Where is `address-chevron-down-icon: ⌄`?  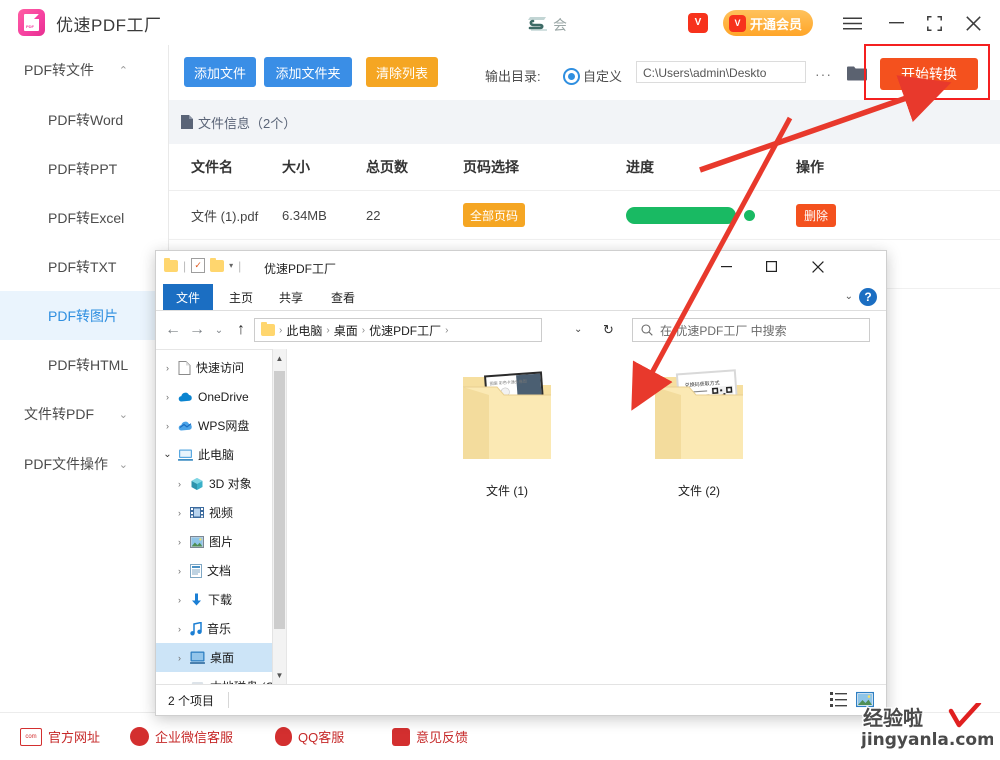 address-chevron-down-icon: ⌄ is located at coordinates (578, 329).